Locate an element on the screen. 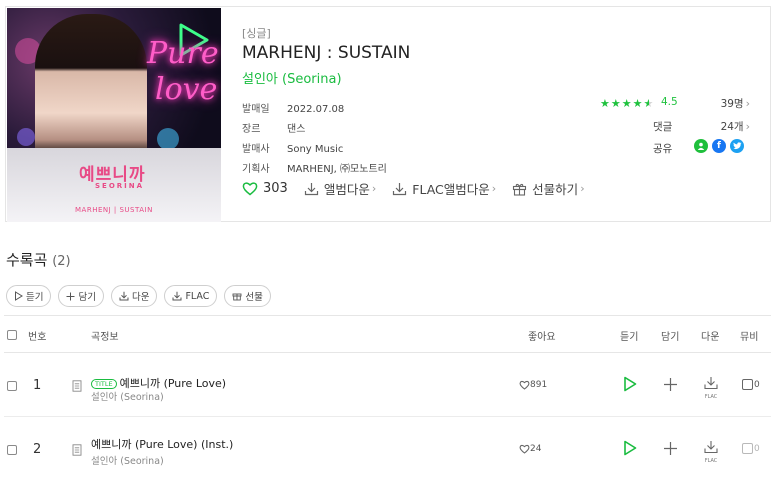  track-like-count: 891 is located at coordinates (539, 385).